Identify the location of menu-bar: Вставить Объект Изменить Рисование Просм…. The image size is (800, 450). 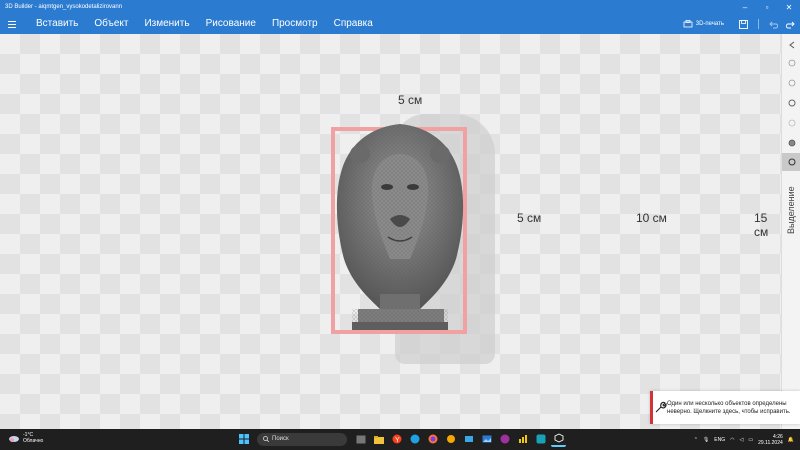
(400, 24).